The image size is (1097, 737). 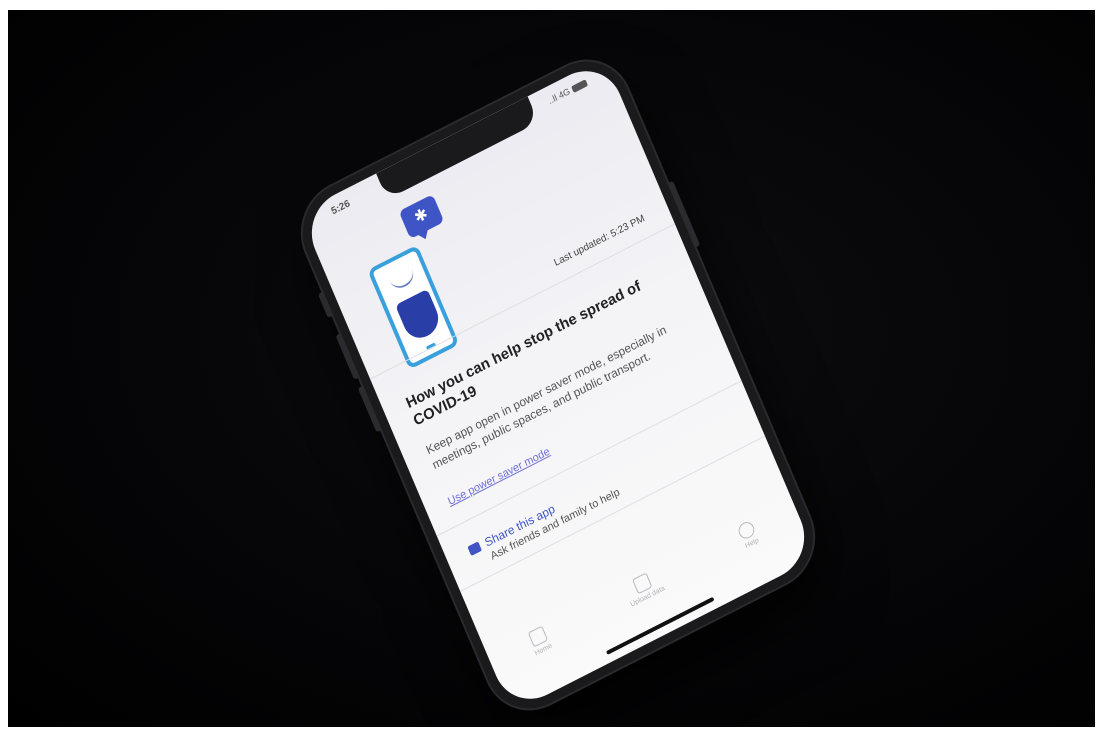 I want to click on app-illustration: ✱, so click(x=421, y=283).